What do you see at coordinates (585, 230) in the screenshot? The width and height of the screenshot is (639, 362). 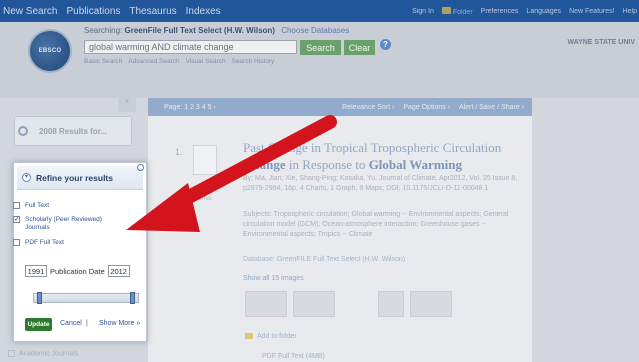 I see `right-sidebar` at bounding box center [585, 230].